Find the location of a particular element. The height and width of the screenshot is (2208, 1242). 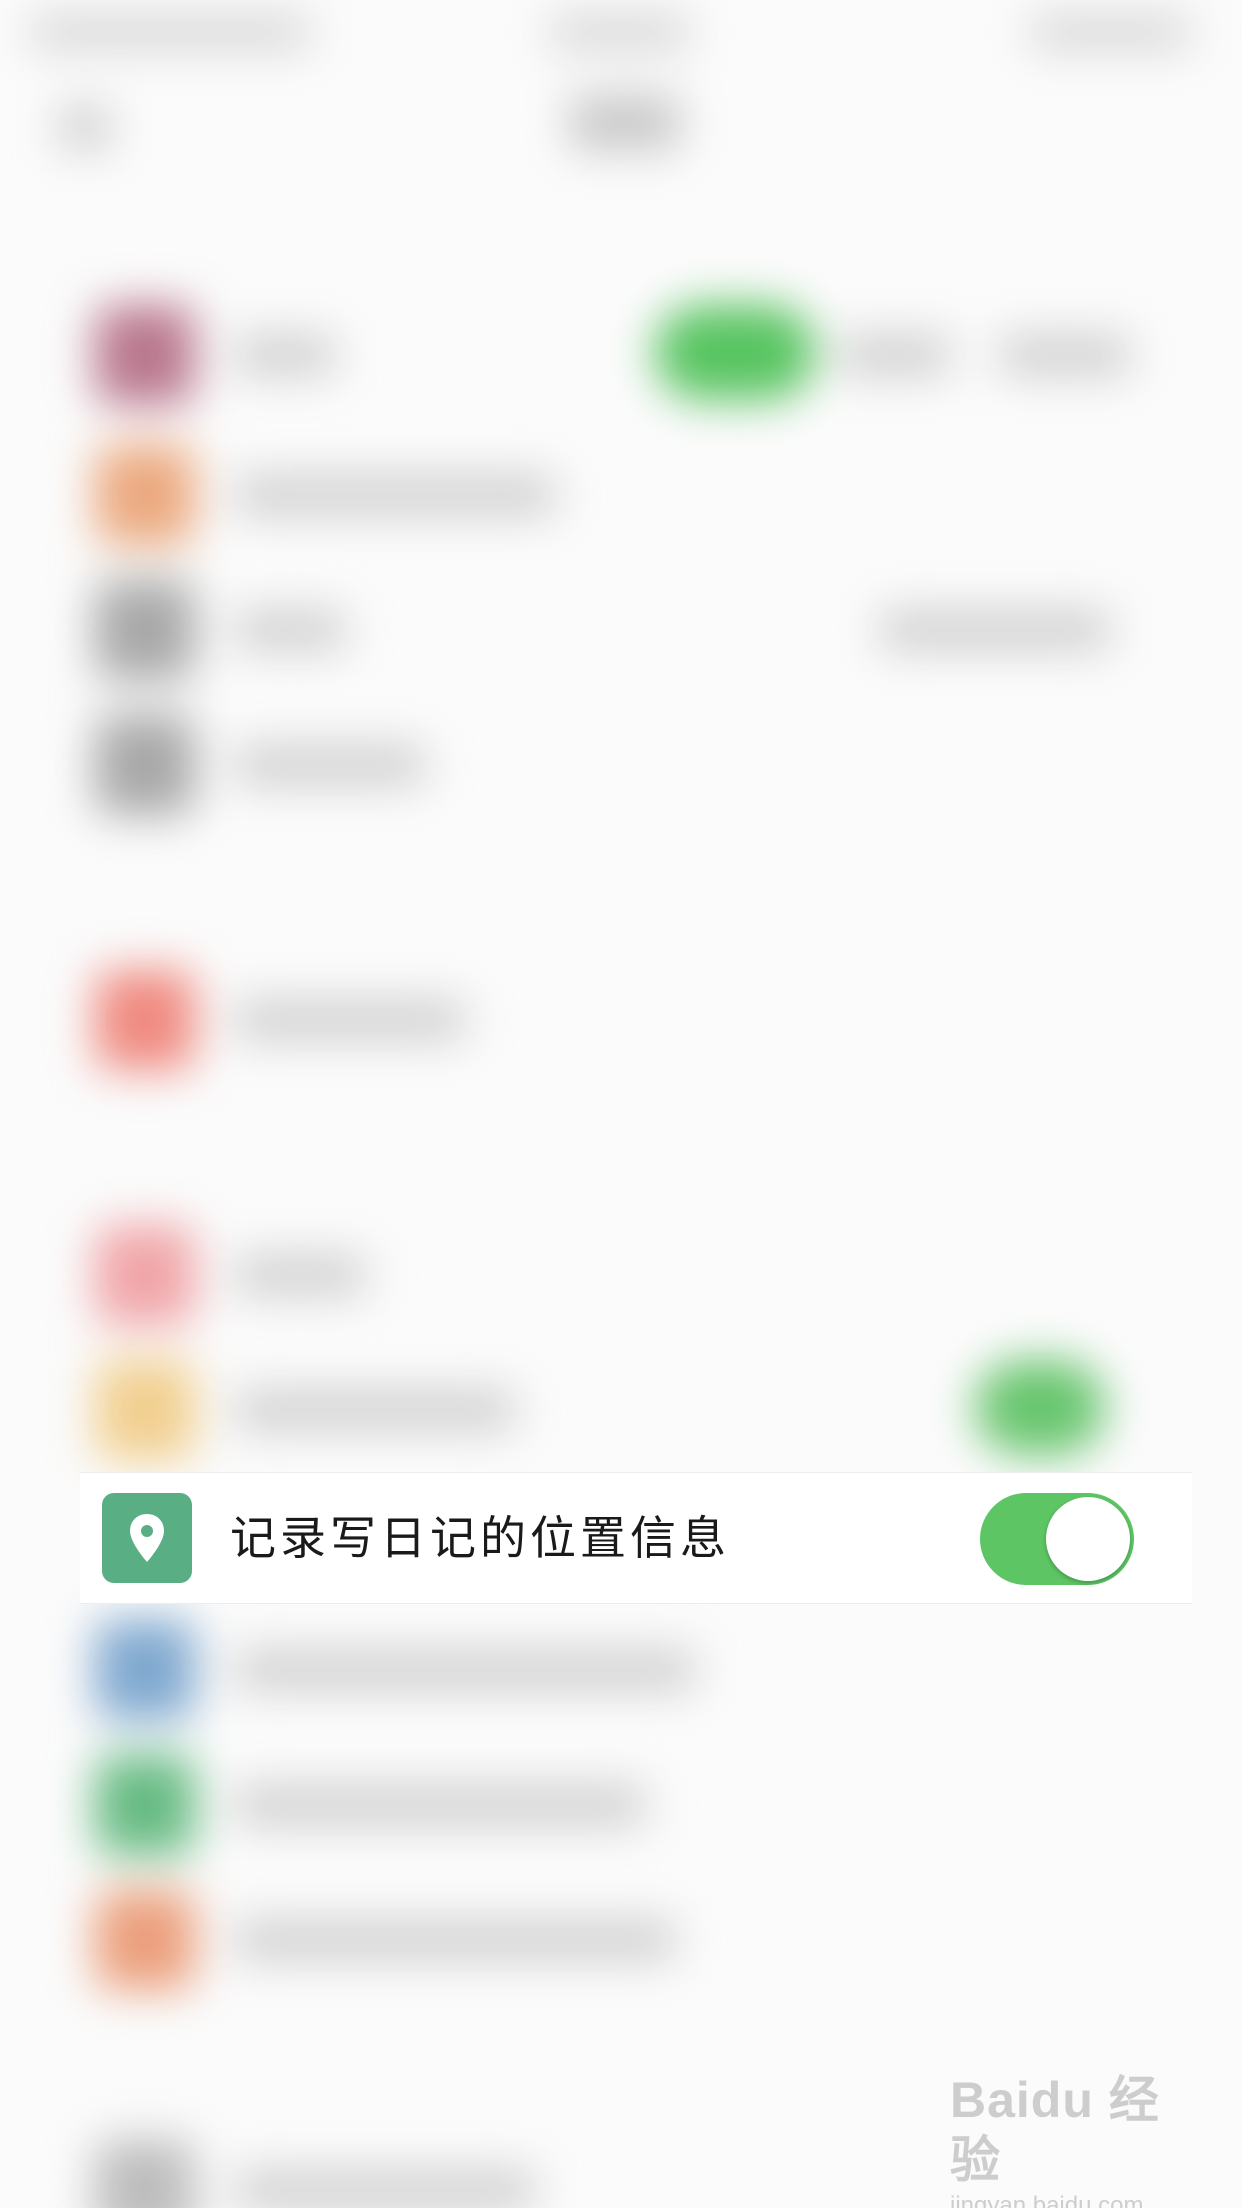

row-value is located at coordinates (995, 630).